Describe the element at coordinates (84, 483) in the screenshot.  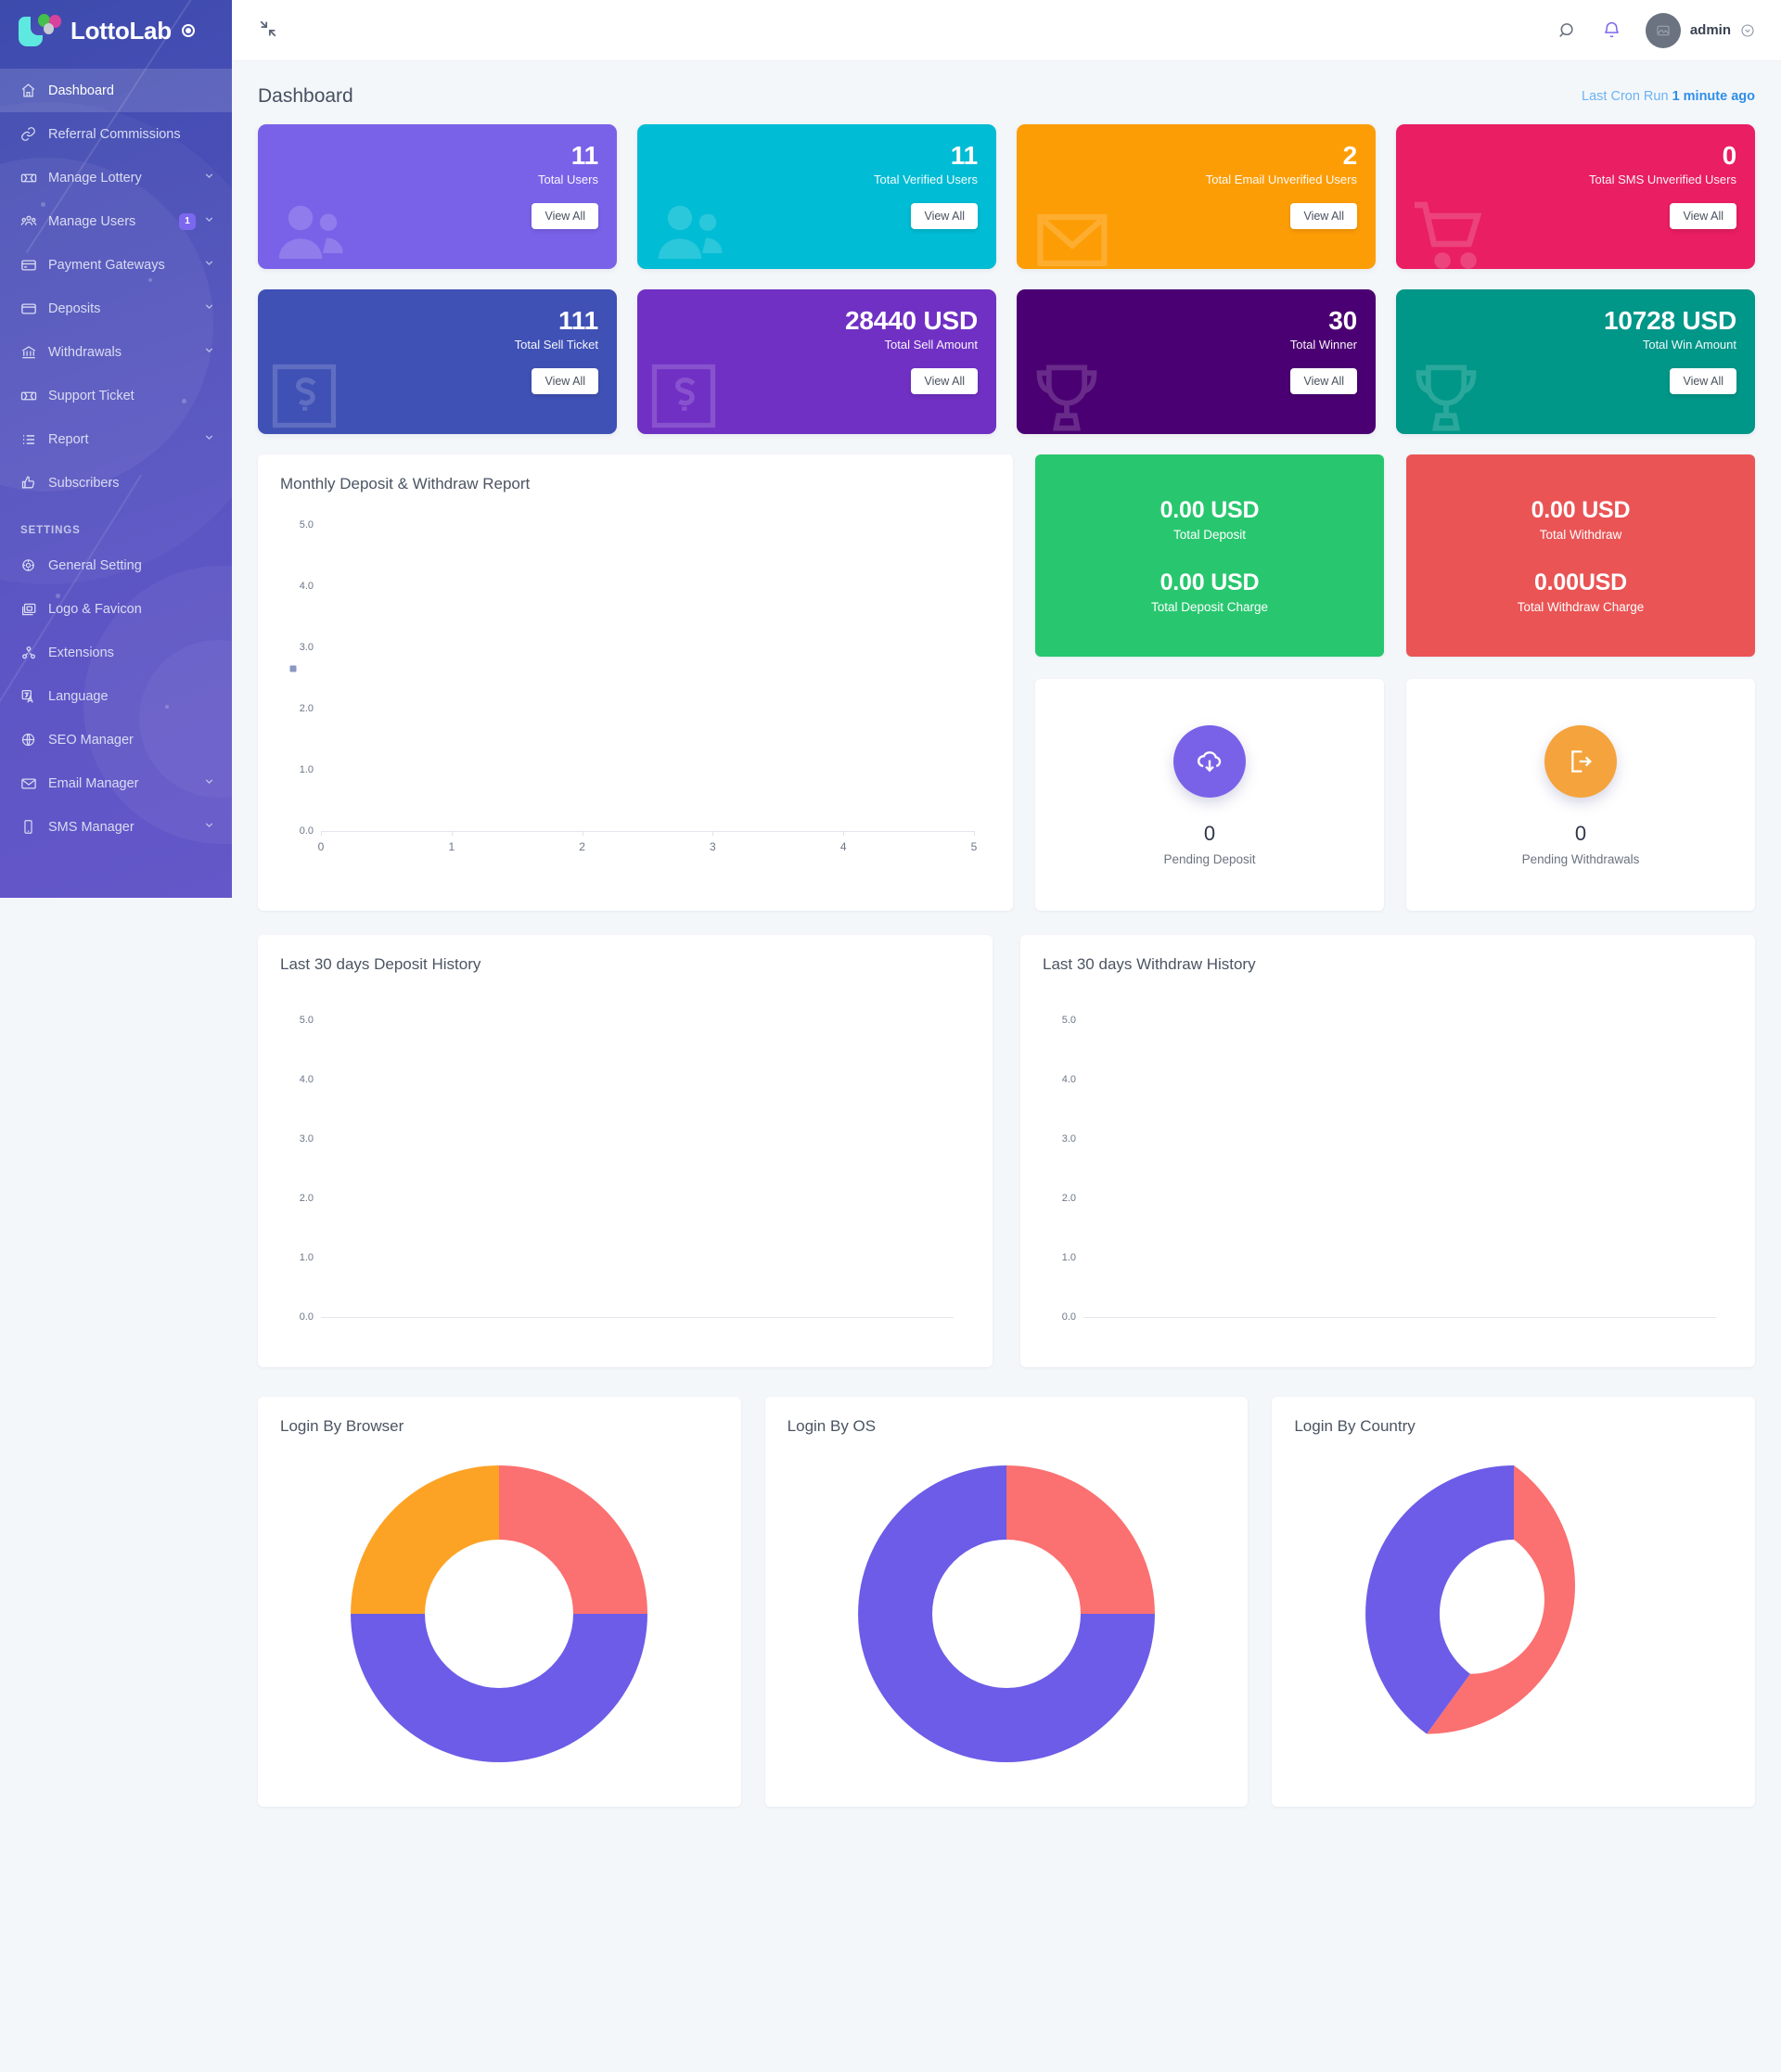
I see `sidebar-item-label: Subscribers` at that location.